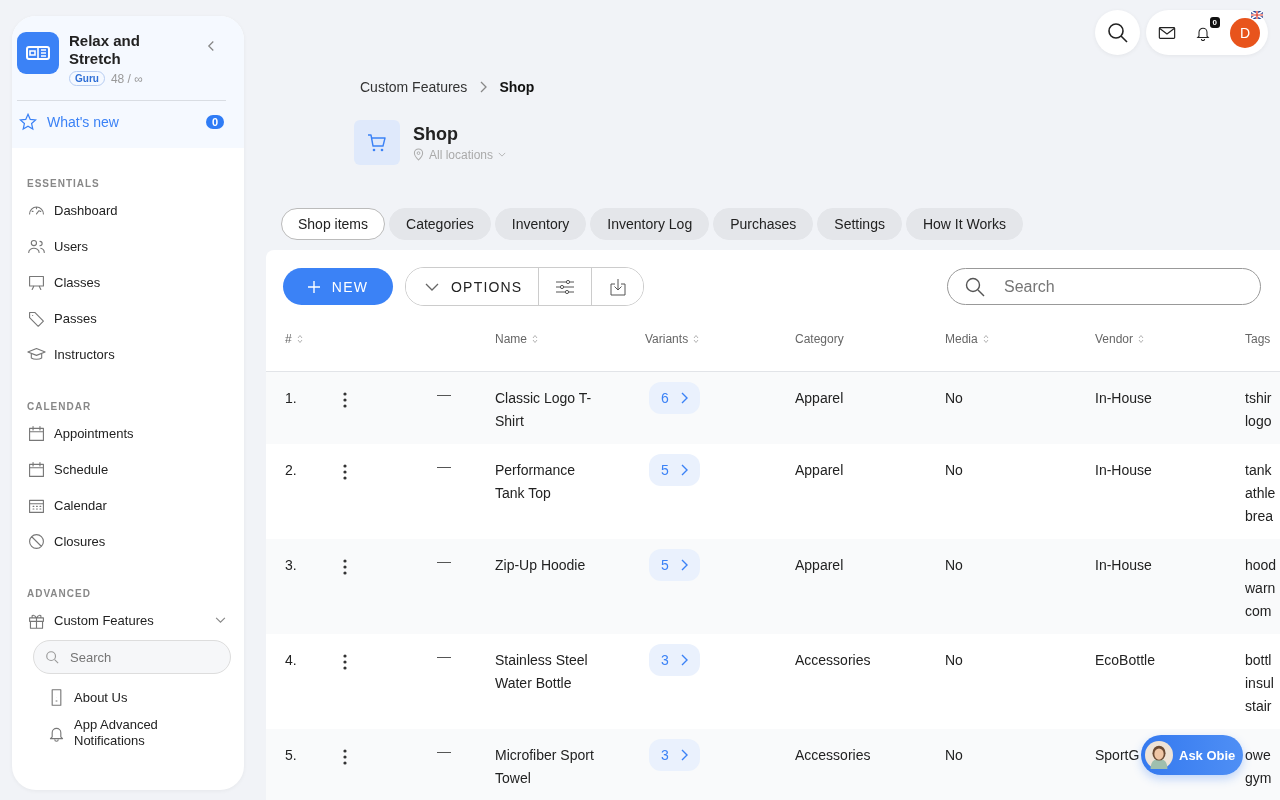  Describe the element at coordinates (291, 470) in the screenshot. I see `table-cell-text: 2.` at that location.